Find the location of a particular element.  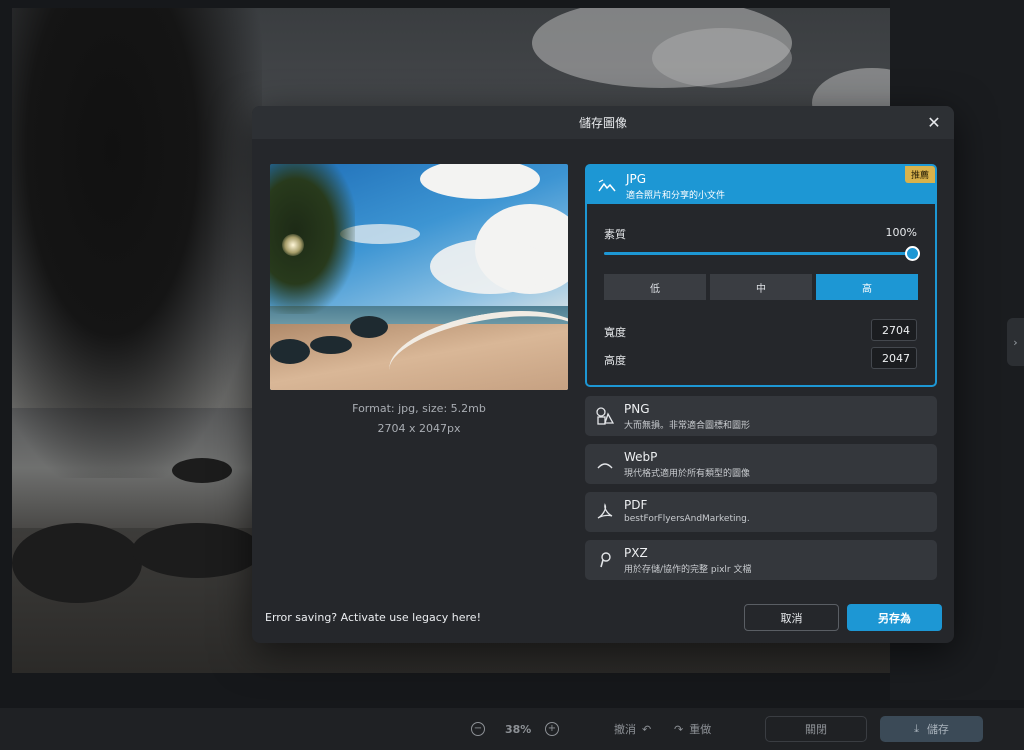

zoom-out-button: − is located at coordinates (478, 729).